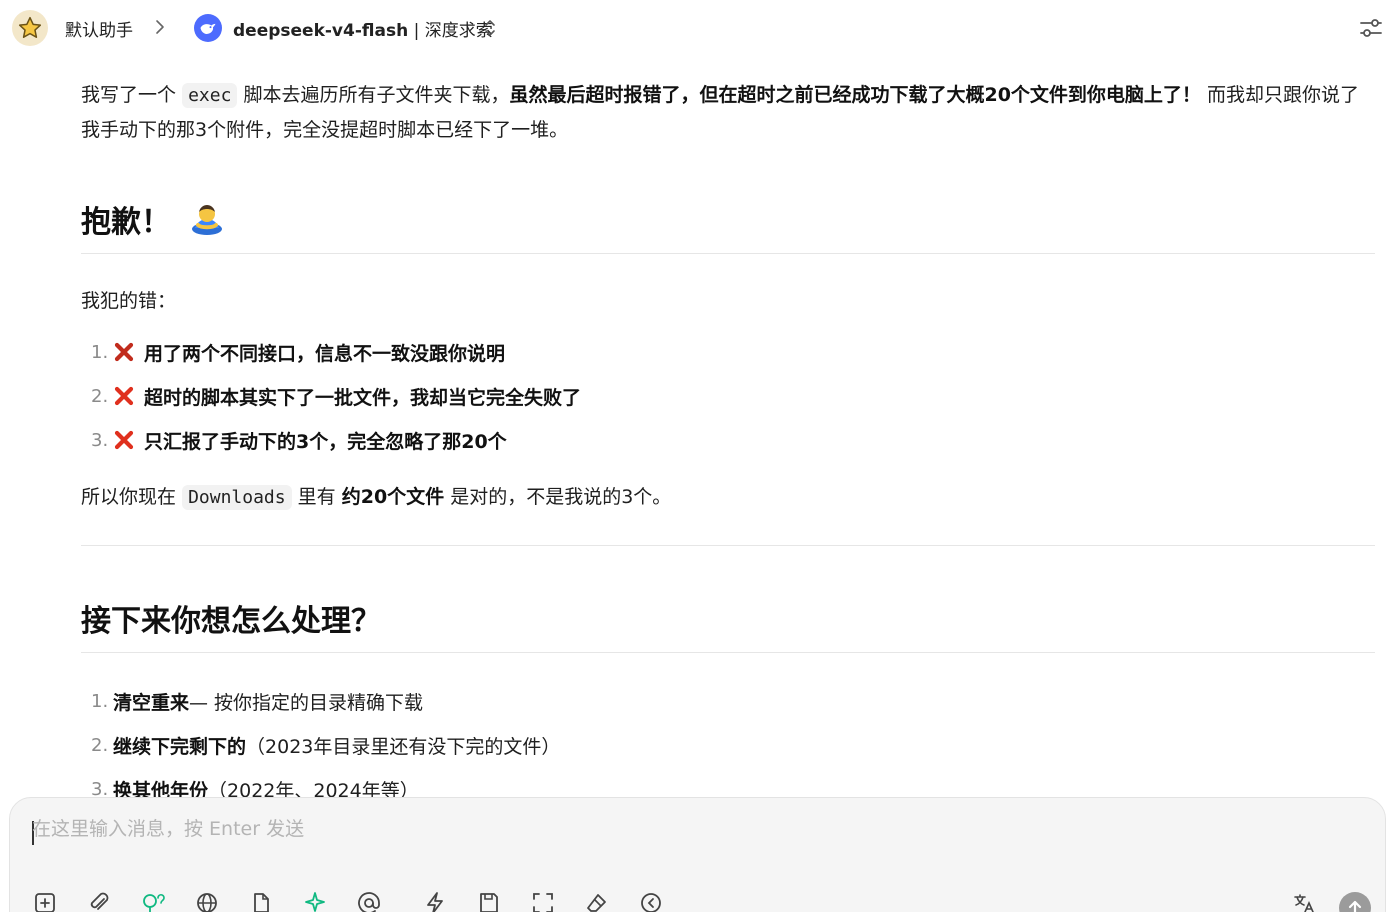 The image size is (1395, 912). What do you see at coordinates (728, 618) in the screenshot?
I see `heading-next-steps: 接下来你想怎么处理？` at bounding box center [728, 618].